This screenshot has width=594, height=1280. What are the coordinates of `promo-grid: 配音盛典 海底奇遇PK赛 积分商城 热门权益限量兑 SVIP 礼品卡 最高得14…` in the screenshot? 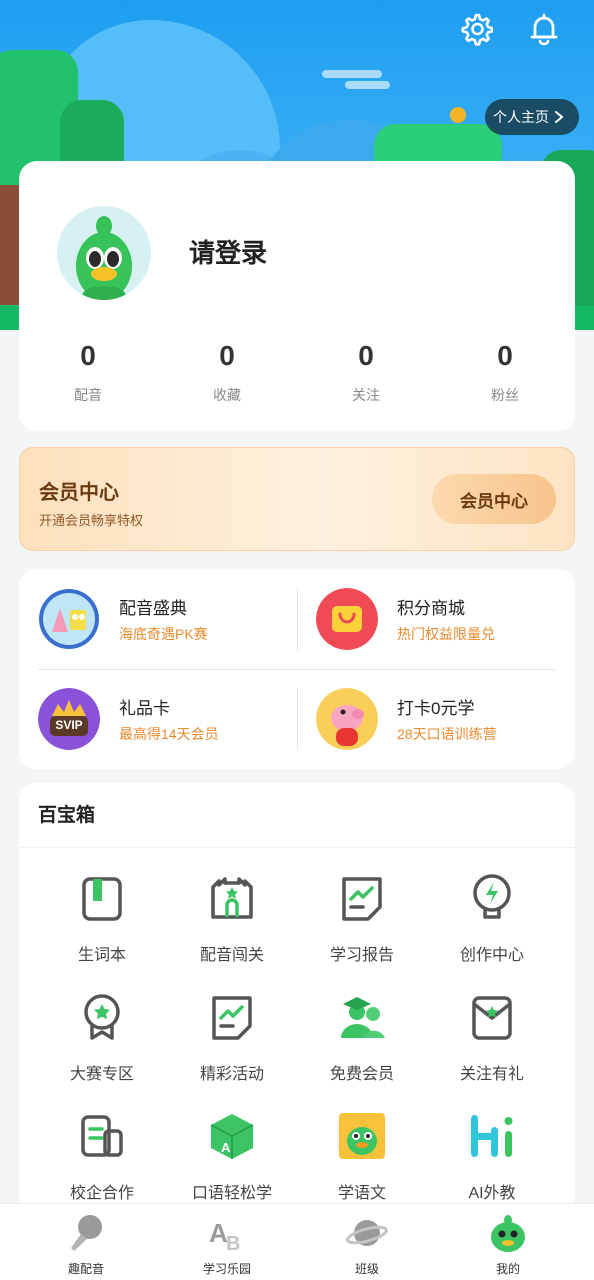 It's located at (297, 669).